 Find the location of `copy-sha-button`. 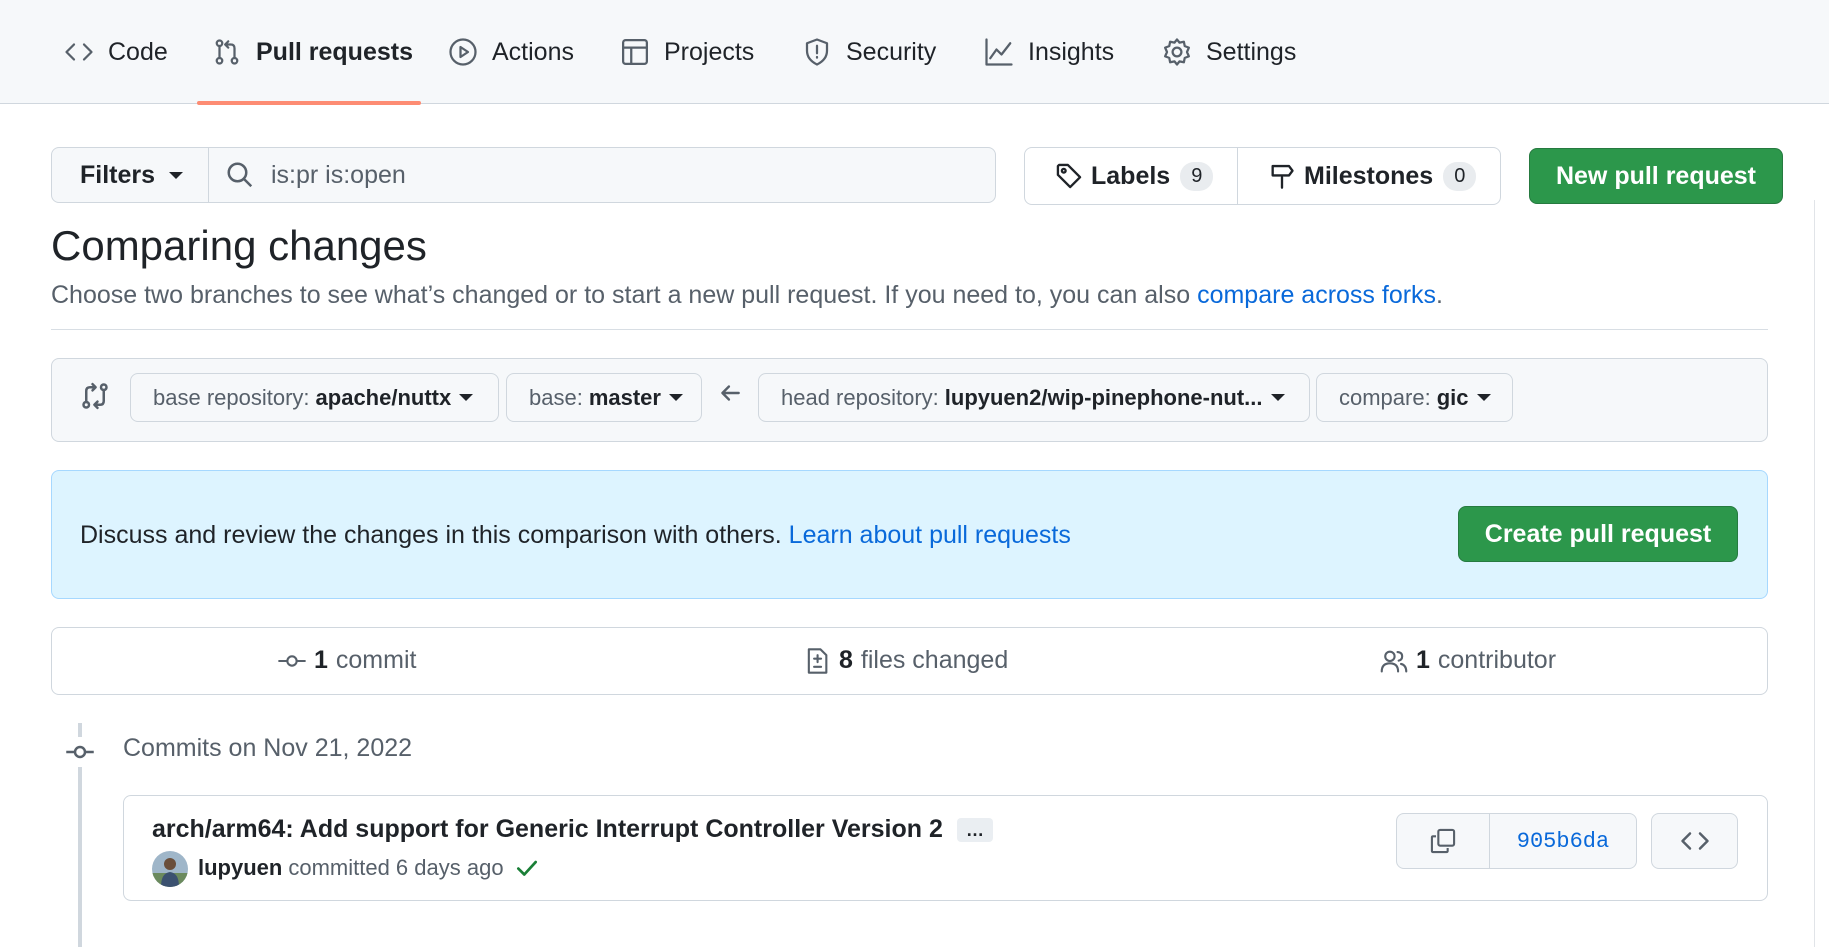

copy-sha-button is located at coordinates (1443, 841).